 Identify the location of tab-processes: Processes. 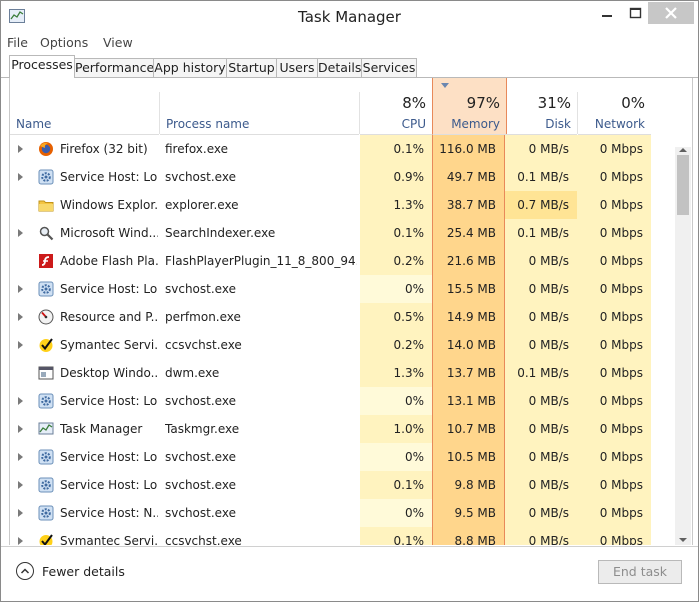
(42, 66).